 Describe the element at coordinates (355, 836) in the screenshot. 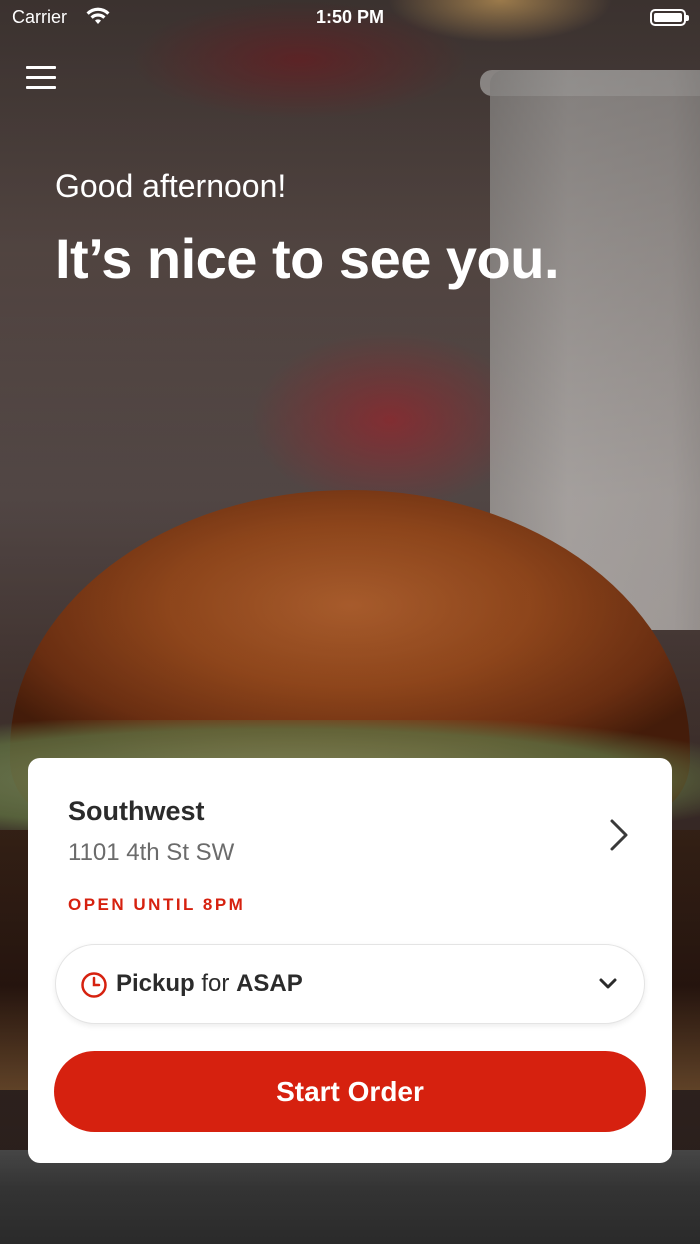

I see `store-selector: Southwest 1101 4th St SW` at that location.